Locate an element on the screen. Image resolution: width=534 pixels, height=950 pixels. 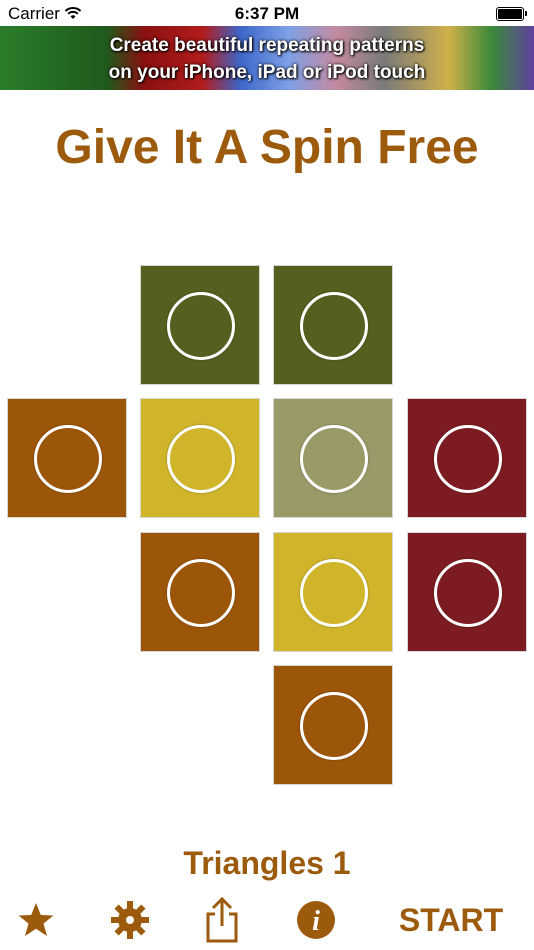
start-label: START is located at coordinates (451, 919).